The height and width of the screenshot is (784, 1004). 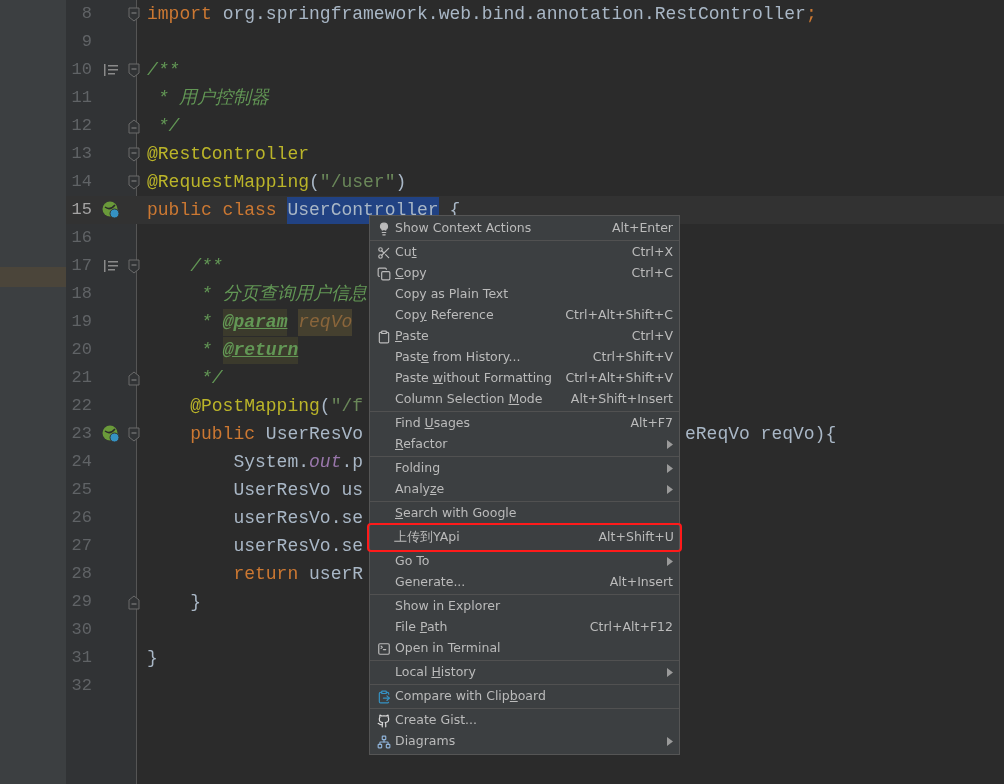 I want to click on lightbulb-icon, so click(x=384, y=228).